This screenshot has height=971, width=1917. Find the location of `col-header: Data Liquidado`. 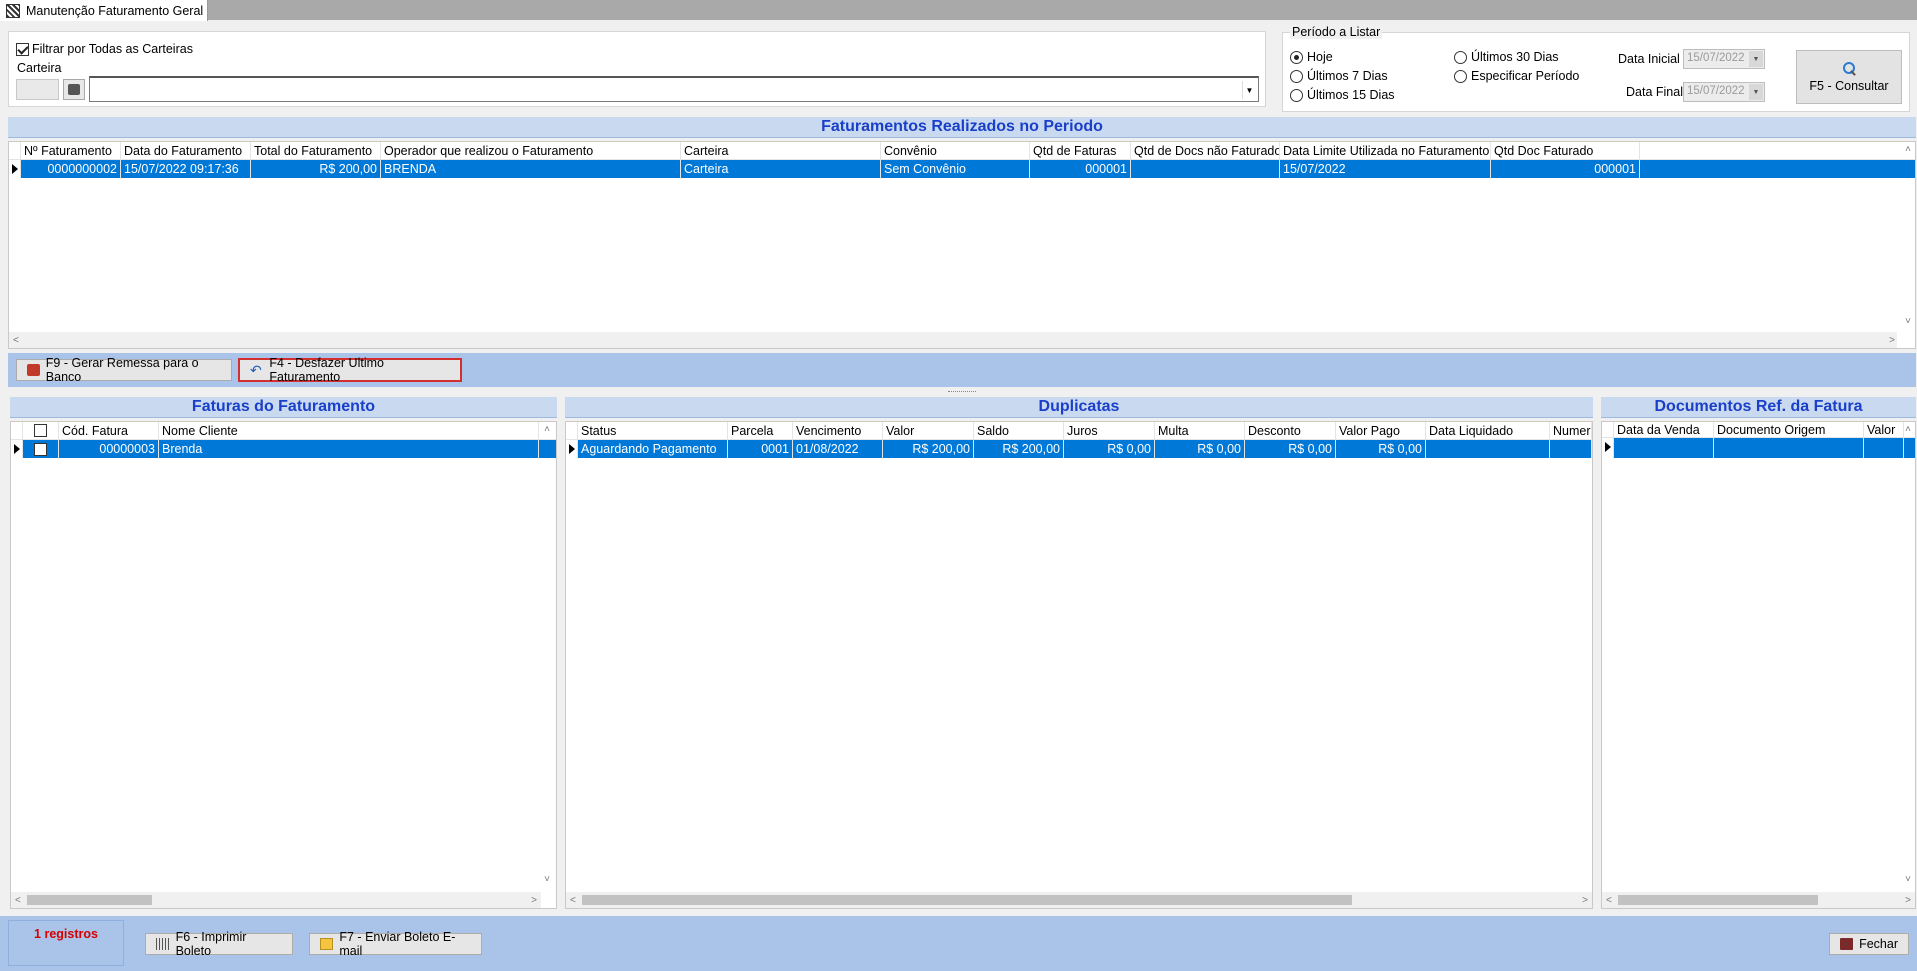

col-header: Data Liquidado is located at coordinates (1488, 430).